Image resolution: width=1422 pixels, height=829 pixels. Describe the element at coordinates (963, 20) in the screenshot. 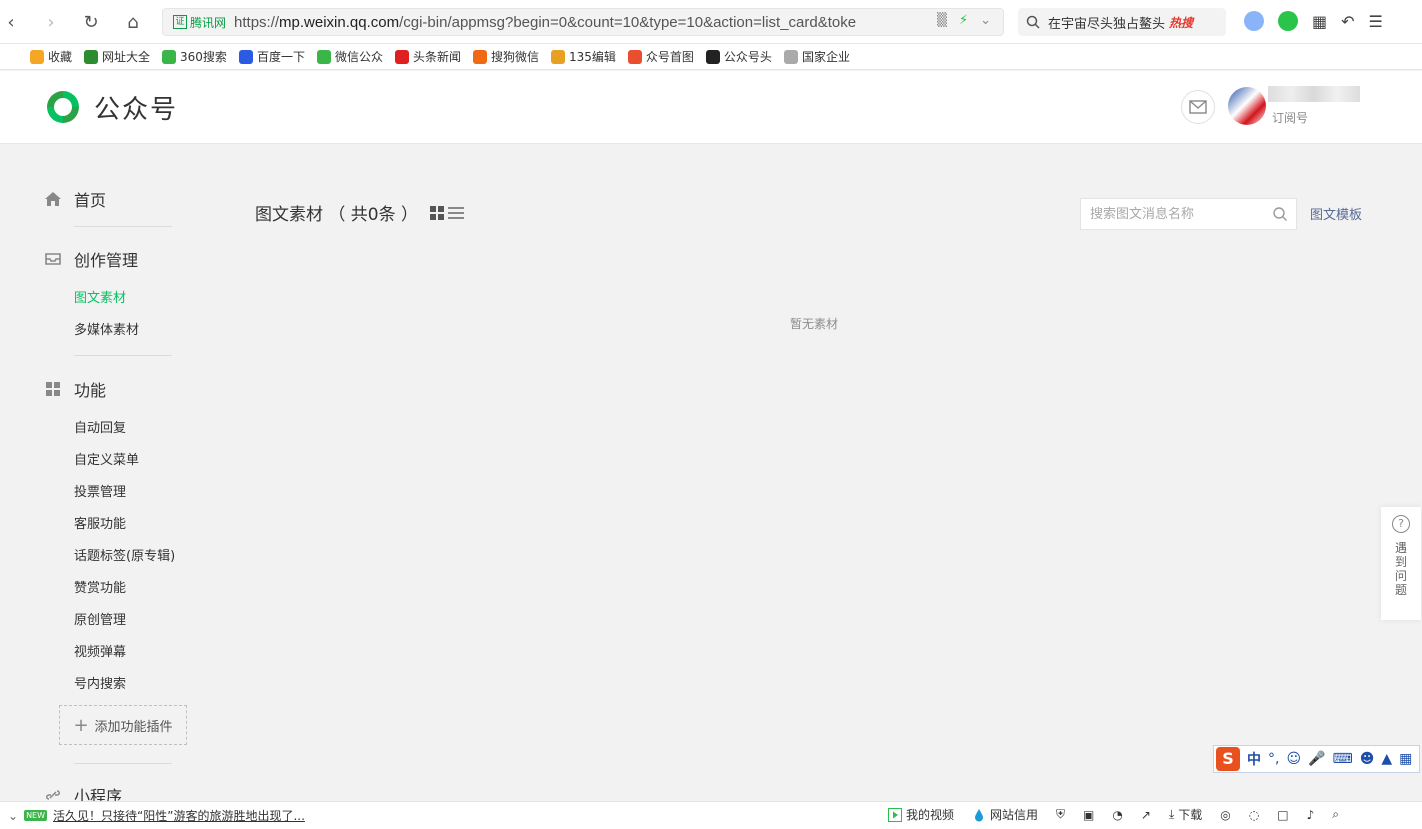

I see `lightning-icon: ⚡` at that location.